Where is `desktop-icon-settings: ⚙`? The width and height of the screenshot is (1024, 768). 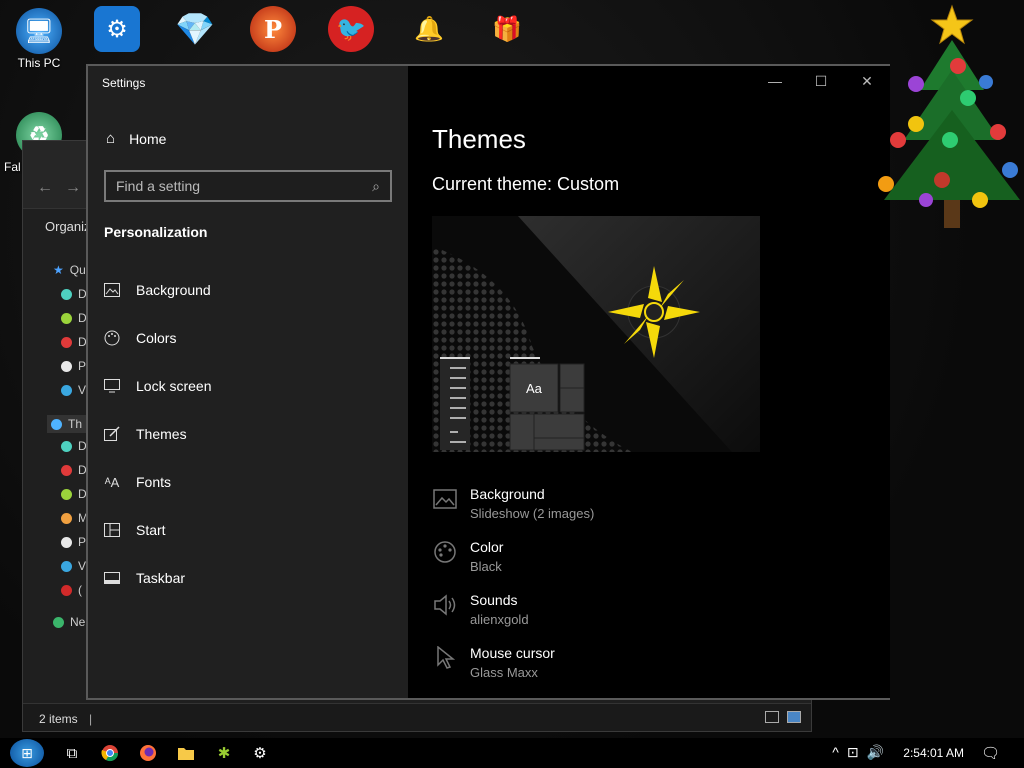
desktop-icon-settings: ⚙ is located at coordinates (117, 30).